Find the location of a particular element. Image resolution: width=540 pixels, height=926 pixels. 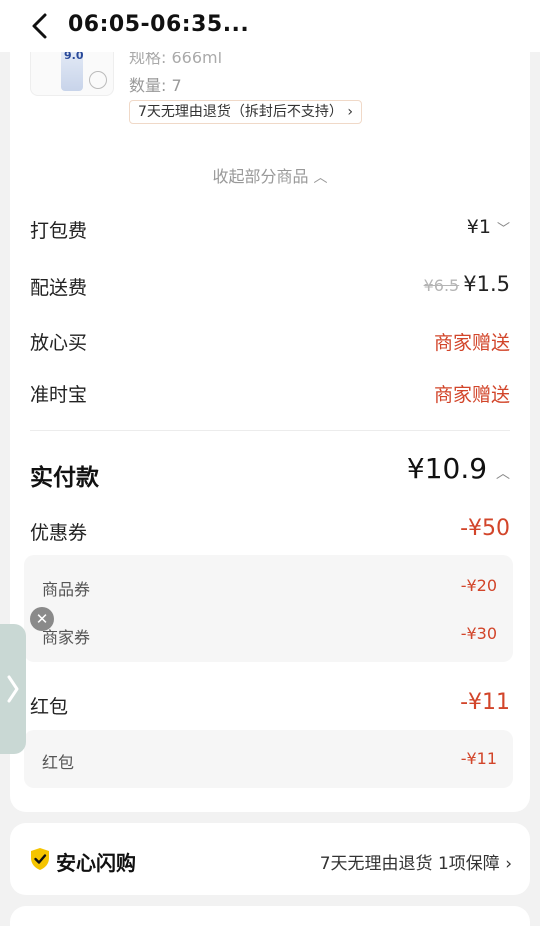

collapse-label: 收起部分商品 is located at coordinates (260, 176).